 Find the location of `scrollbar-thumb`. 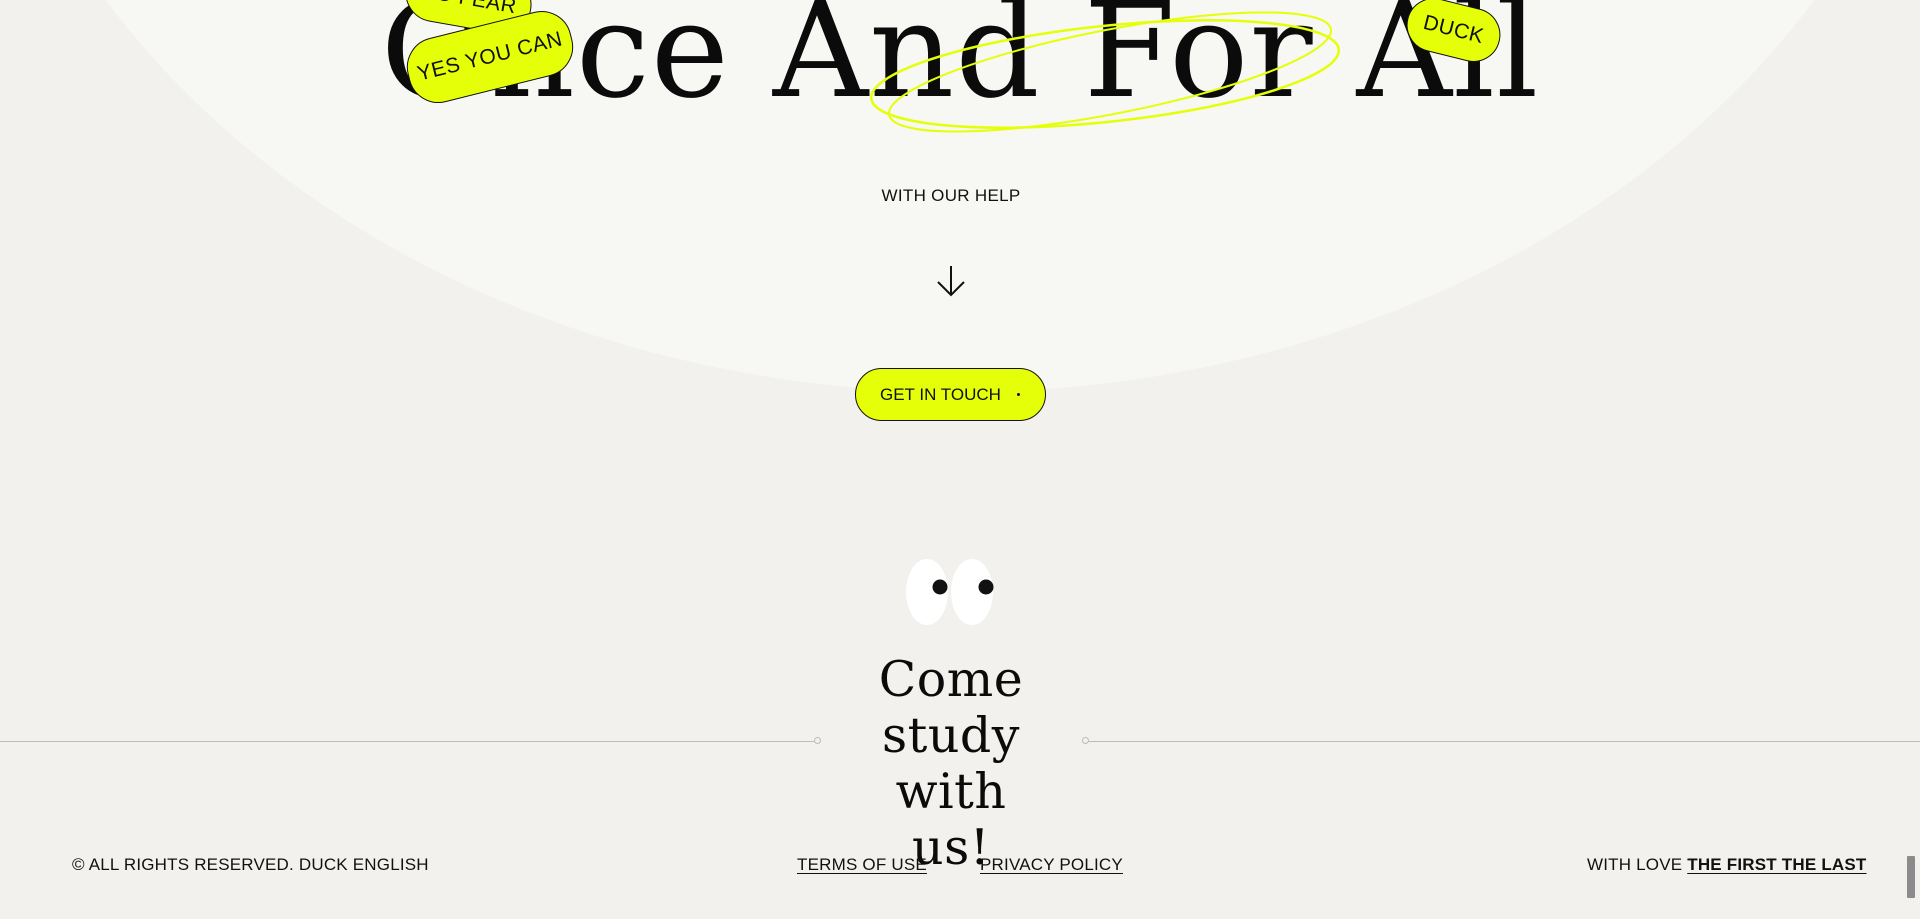

scrollbar-thumb is located at coordinates (1911, 877).